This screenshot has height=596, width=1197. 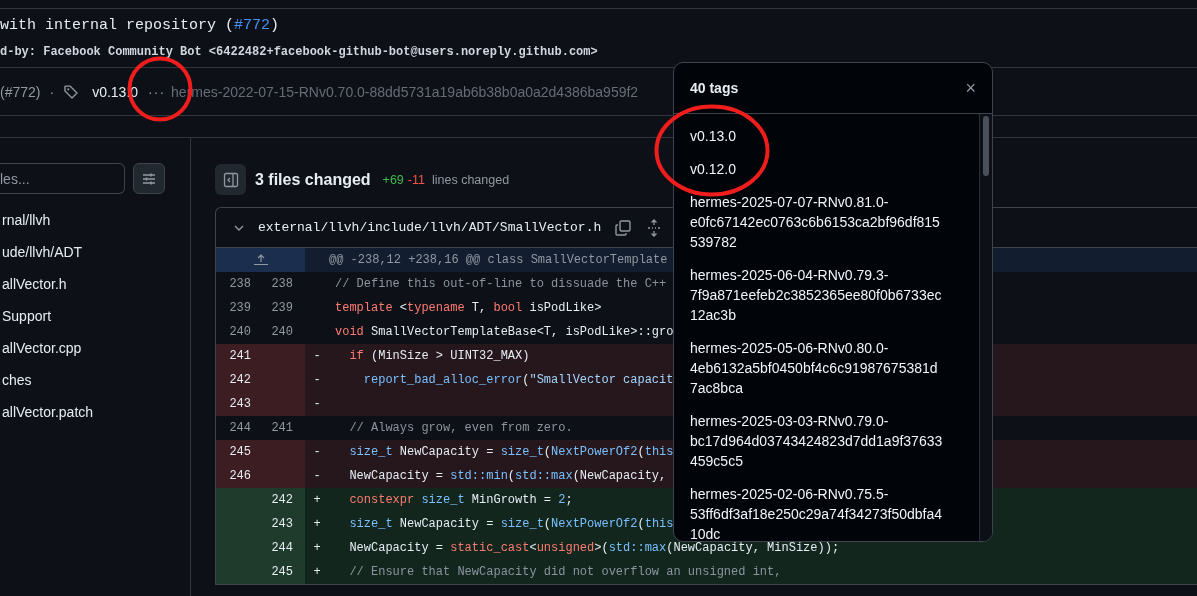 I want to click on file-tree-item: allVector.h, so click(x=33, y=284).